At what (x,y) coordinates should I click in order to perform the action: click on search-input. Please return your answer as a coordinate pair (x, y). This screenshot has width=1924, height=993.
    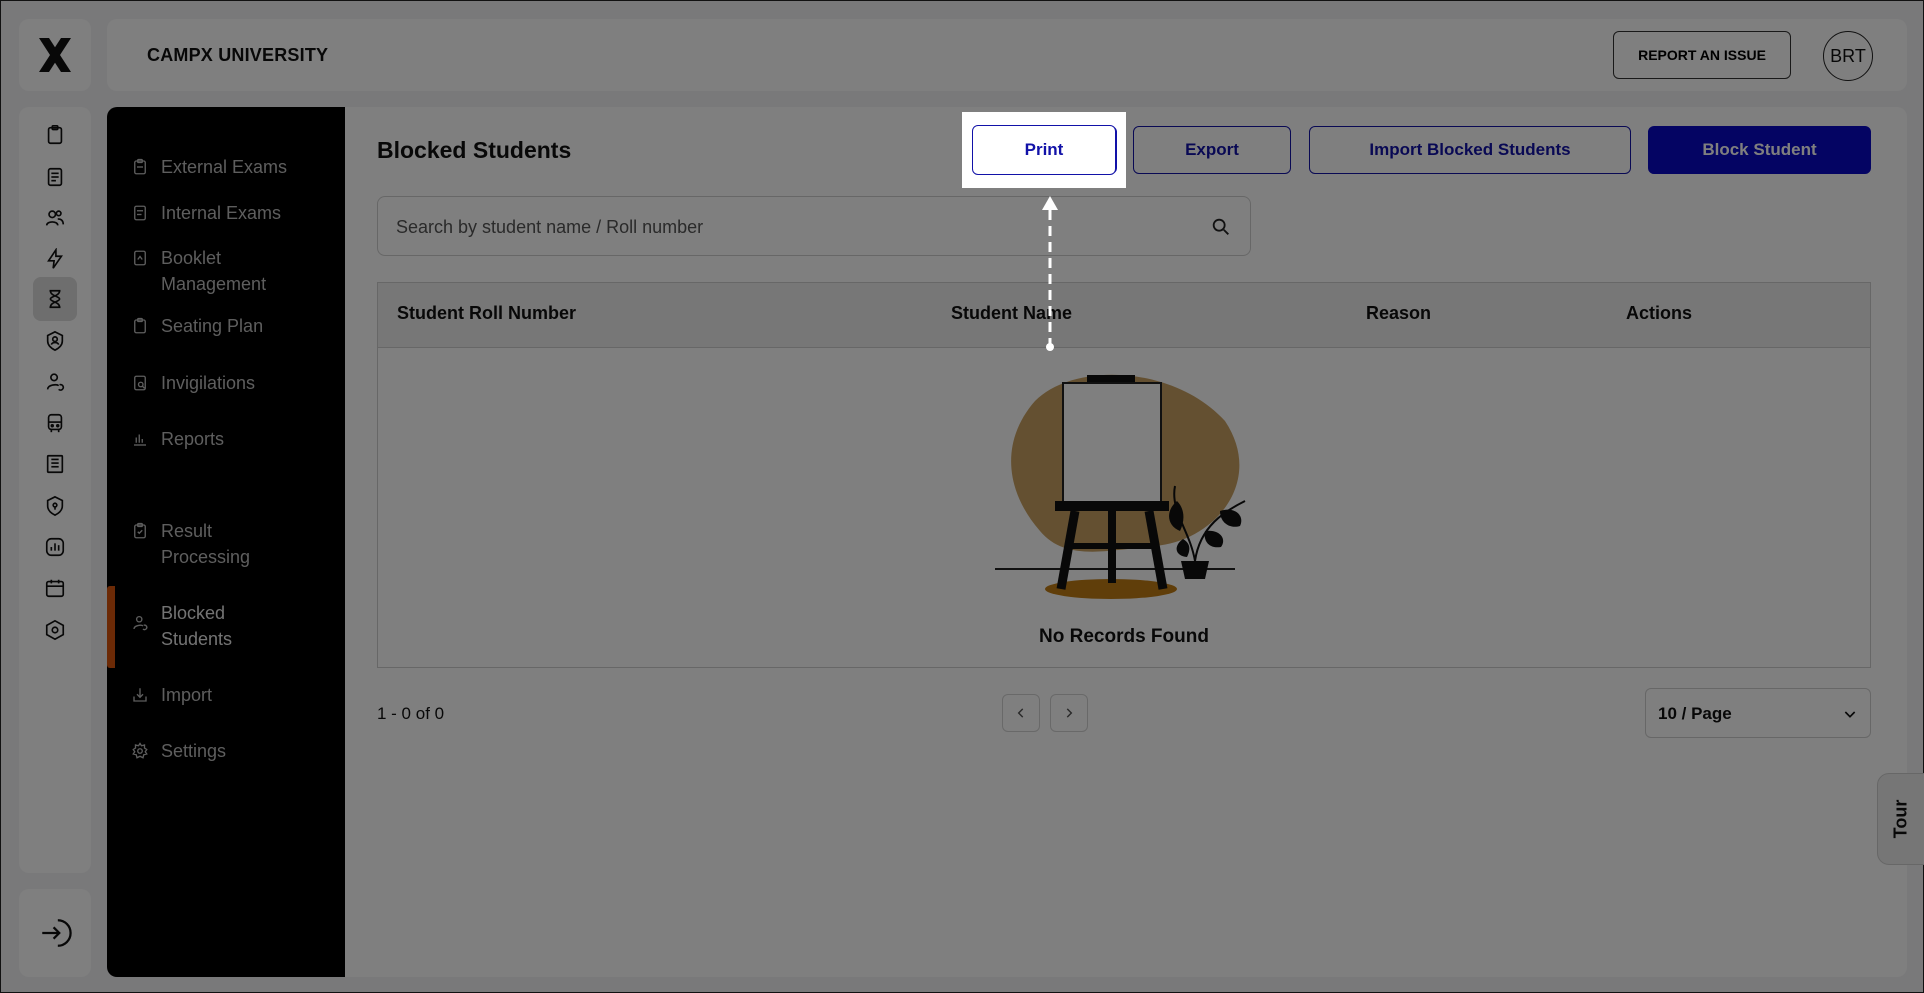
    Looking at the image, I should click on (796, 227).